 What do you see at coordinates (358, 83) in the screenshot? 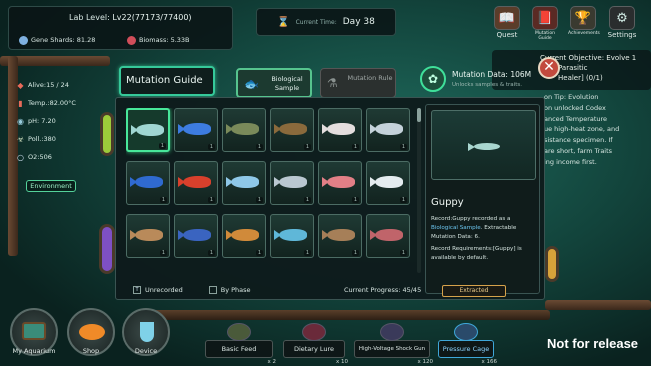
I see `tab-mutation-rule: ⚗ Mutation Rule` at bounding box center [358, 83].